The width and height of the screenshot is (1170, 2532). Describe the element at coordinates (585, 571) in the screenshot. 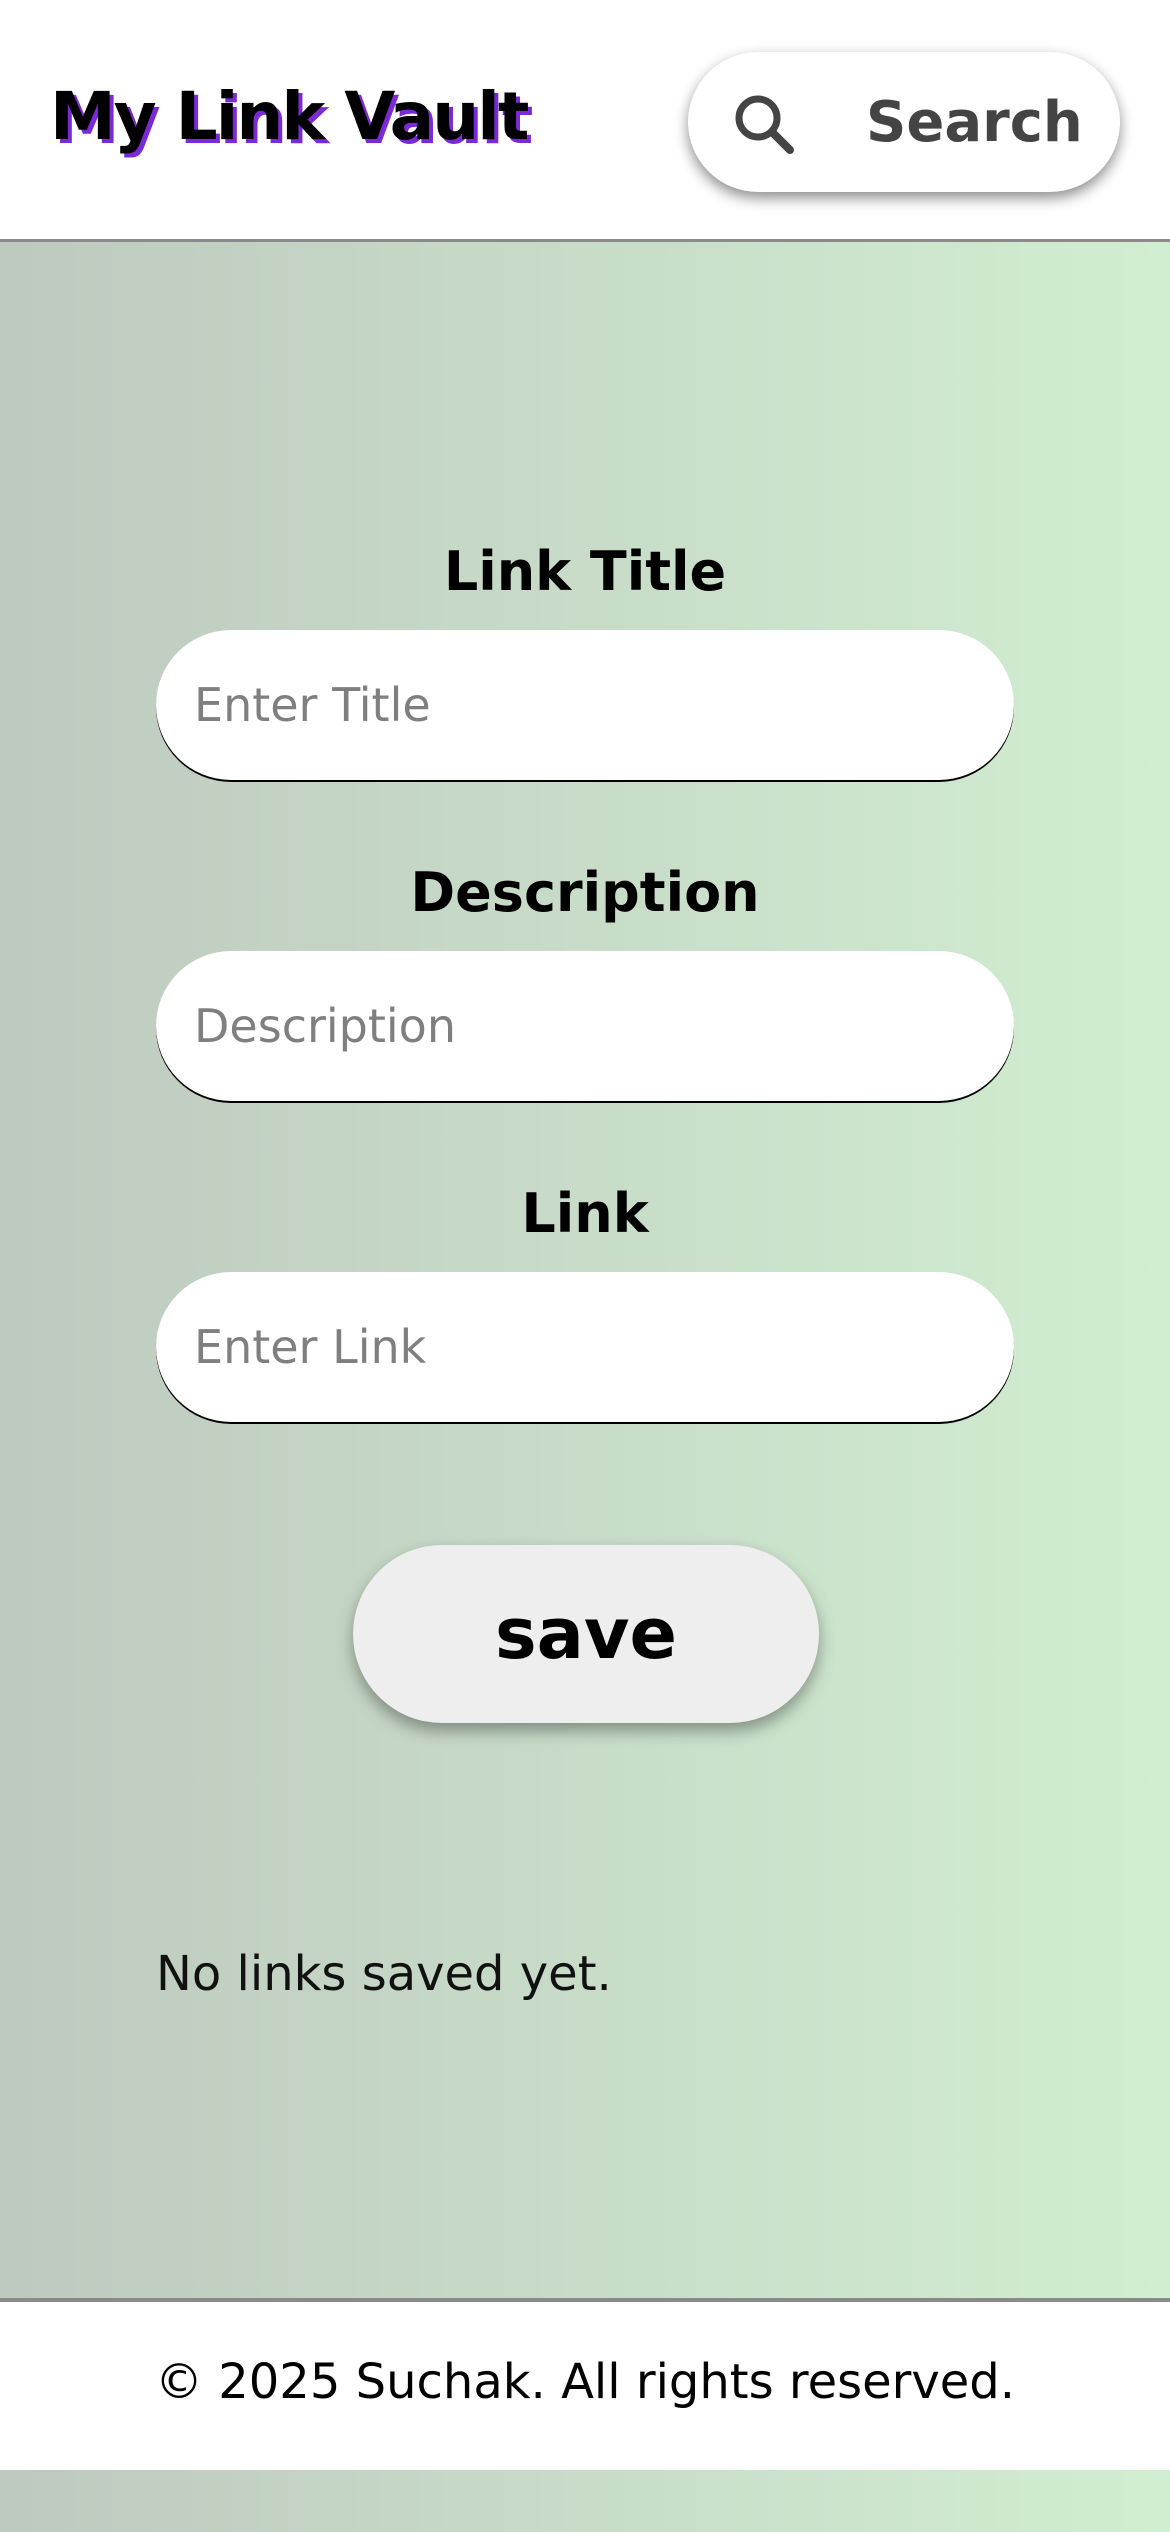

I see `title-label: Link Title` at that location.